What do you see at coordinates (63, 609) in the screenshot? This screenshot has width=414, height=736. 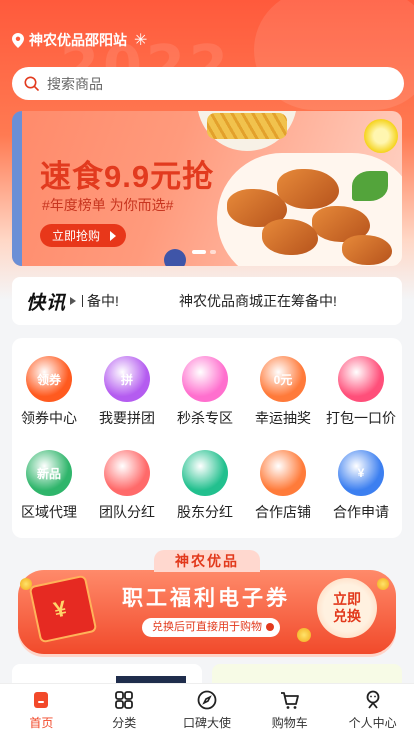 I see `red-envelope-icon` at bounding box center [63, 609].